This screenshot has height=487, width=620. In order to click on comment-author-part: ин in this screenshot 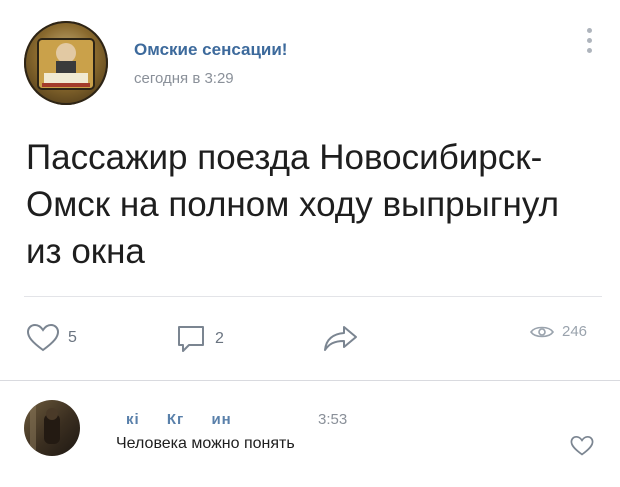, I will do `click(221, 419)`.